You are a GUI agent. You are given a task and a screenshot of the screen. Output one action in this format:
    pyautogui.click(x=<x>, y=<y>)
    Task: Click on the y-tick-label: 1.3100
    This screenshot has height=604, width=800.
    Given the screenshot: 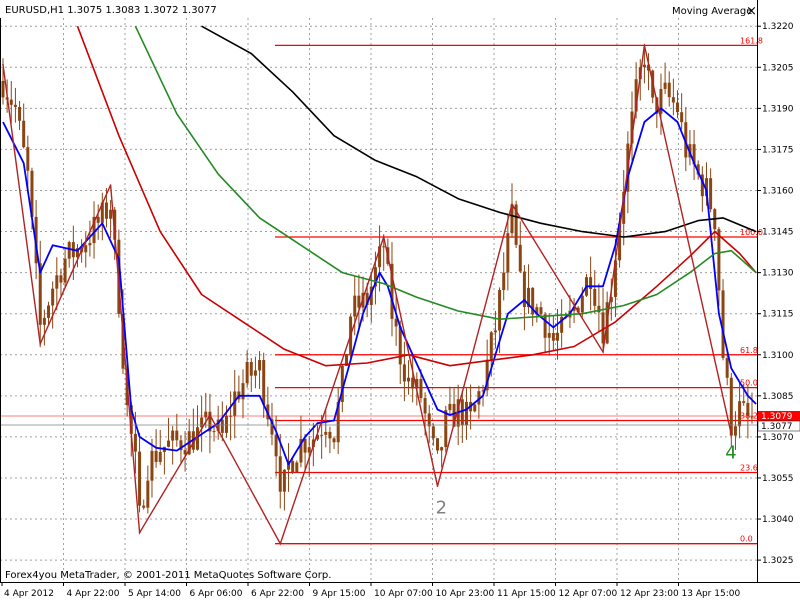 What is the action you would take?
    pyautogui.click(x=778, y=356)
    